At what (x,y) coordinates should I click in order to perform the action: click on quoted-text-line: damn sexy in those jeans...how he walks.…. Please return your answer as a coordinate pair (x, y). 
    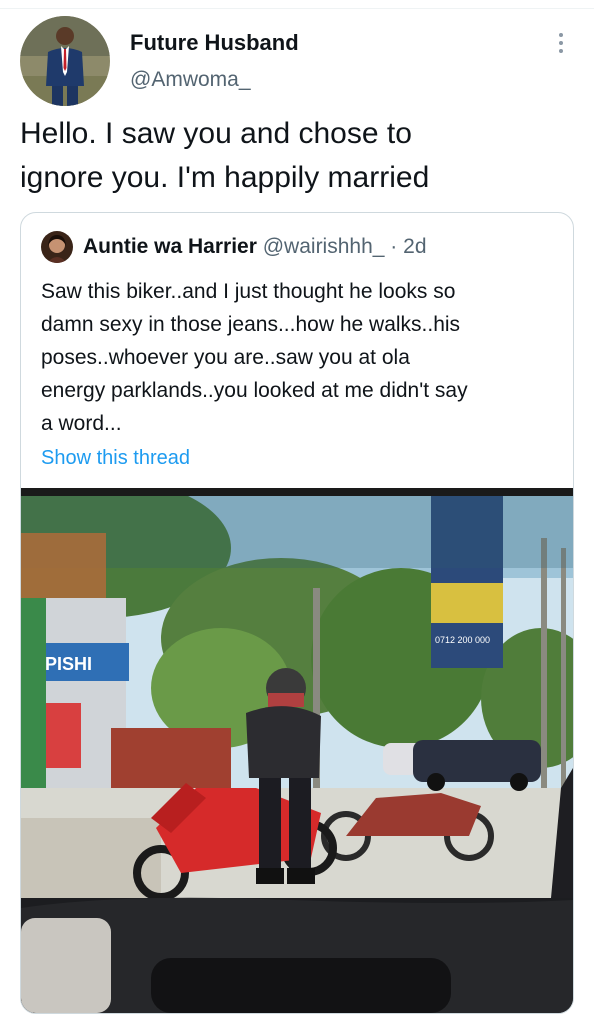
    Looking at the image, I should click on (251, 324).